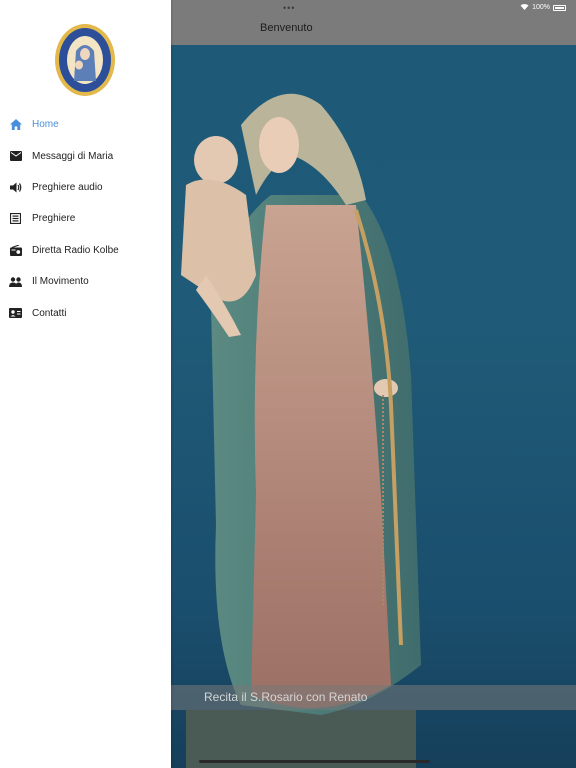 The width and height of the screenshot is (576, 768). Describe the element at coordinates (85, 124) in the screenshot. I see `menu-item-home: Home` at that location.